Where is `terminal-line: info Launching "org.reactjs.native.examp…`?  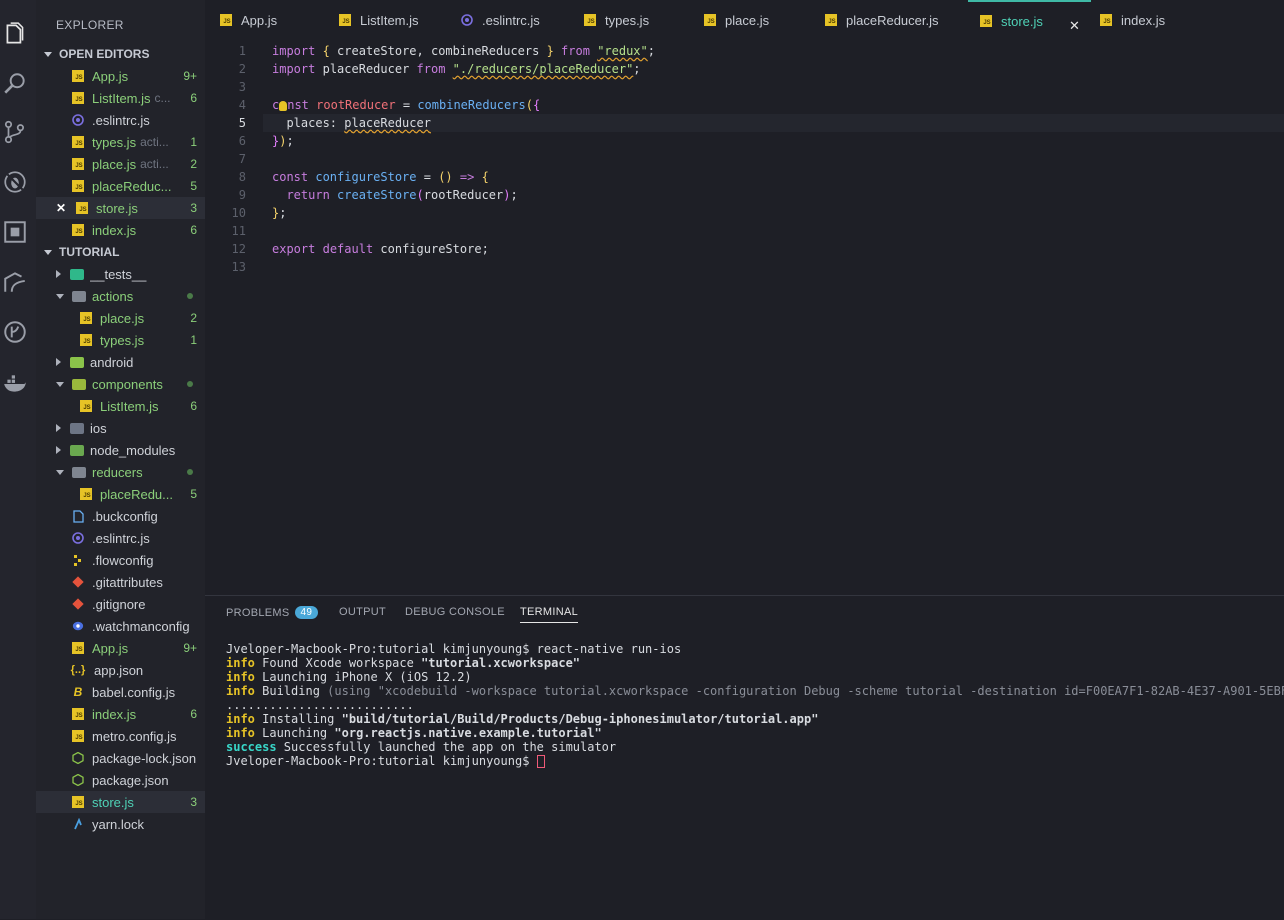 terminal-line: info Launching "org.reactjs.native.examp… is located at coordinates (414, 733).